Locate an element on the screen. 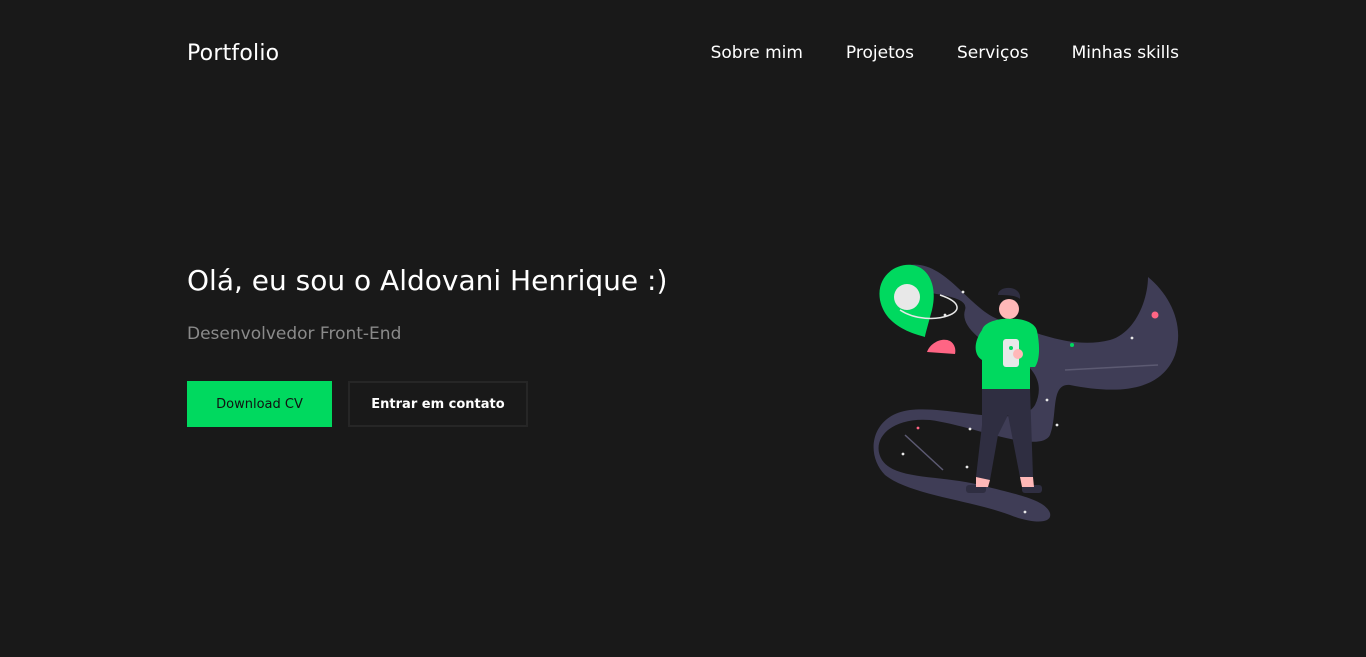  nav-item-projetos: Projetos is located at coordinates (880, 53).